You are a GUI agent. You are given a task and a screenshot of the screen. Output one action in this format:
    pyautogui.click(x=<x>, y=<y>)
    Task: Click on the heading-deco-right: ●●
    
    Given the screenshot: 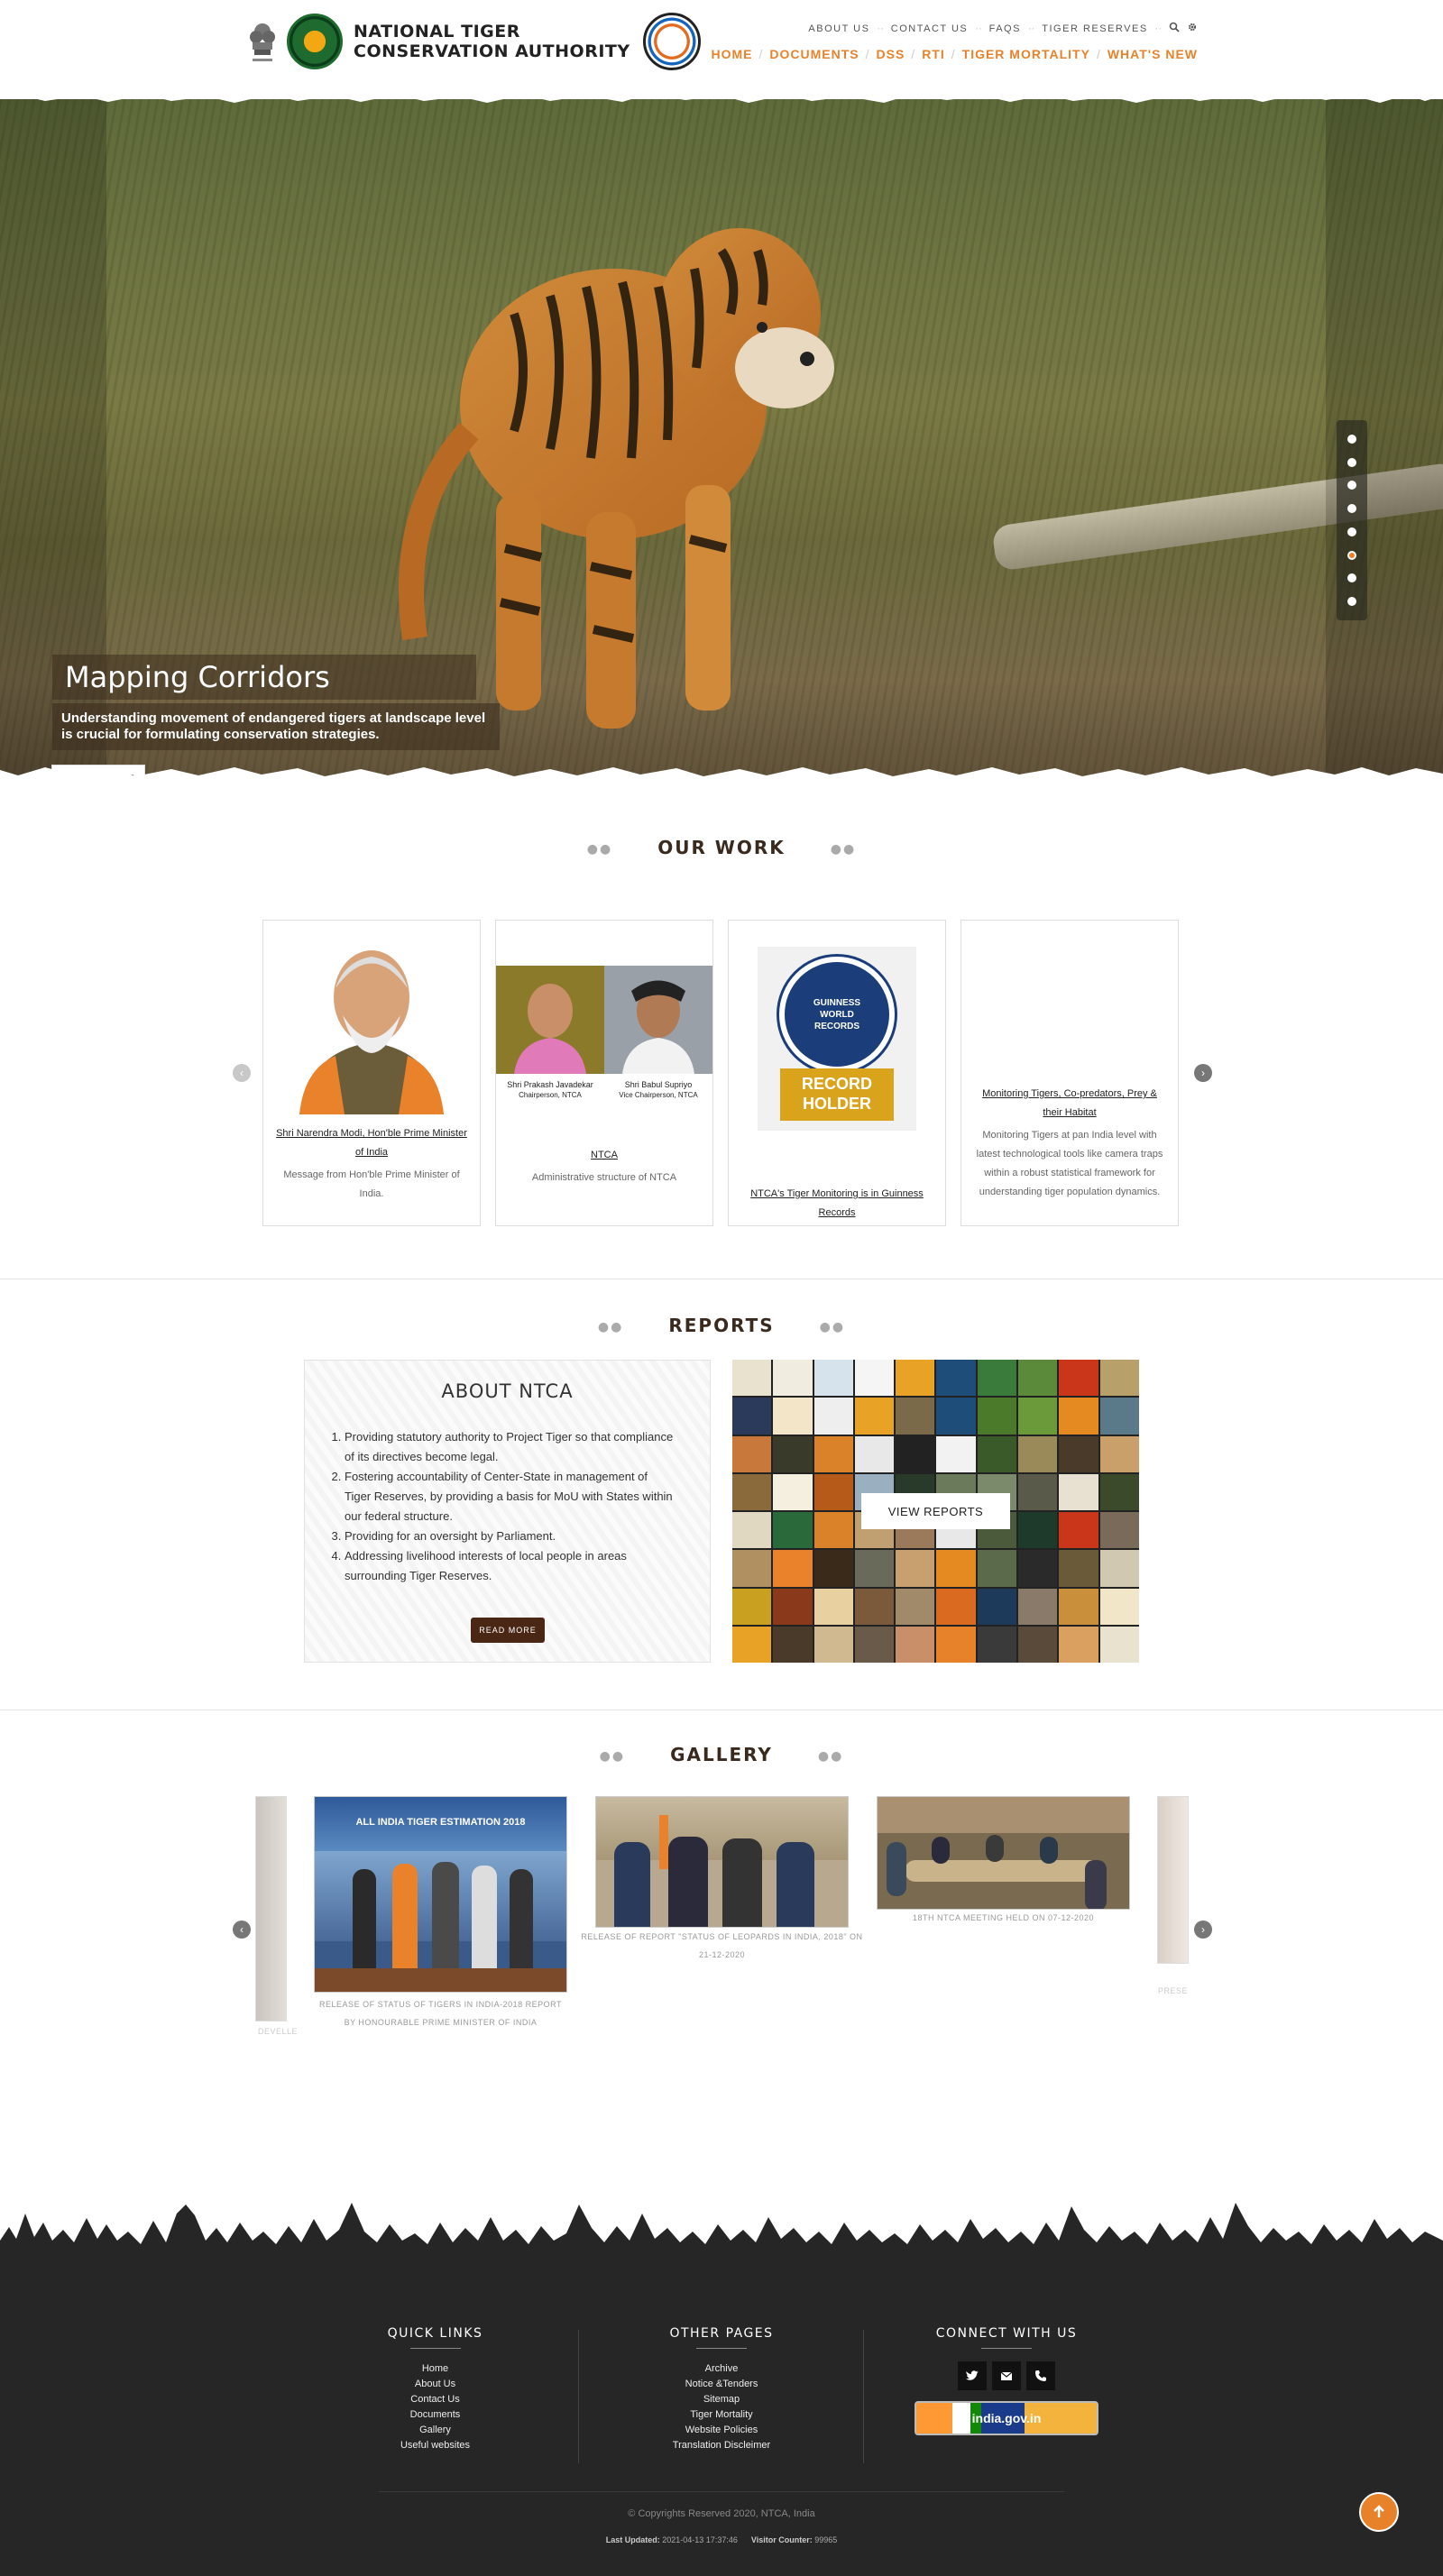 What is the action you would take?
    pyautogui.click(x=832, y=1326)
    